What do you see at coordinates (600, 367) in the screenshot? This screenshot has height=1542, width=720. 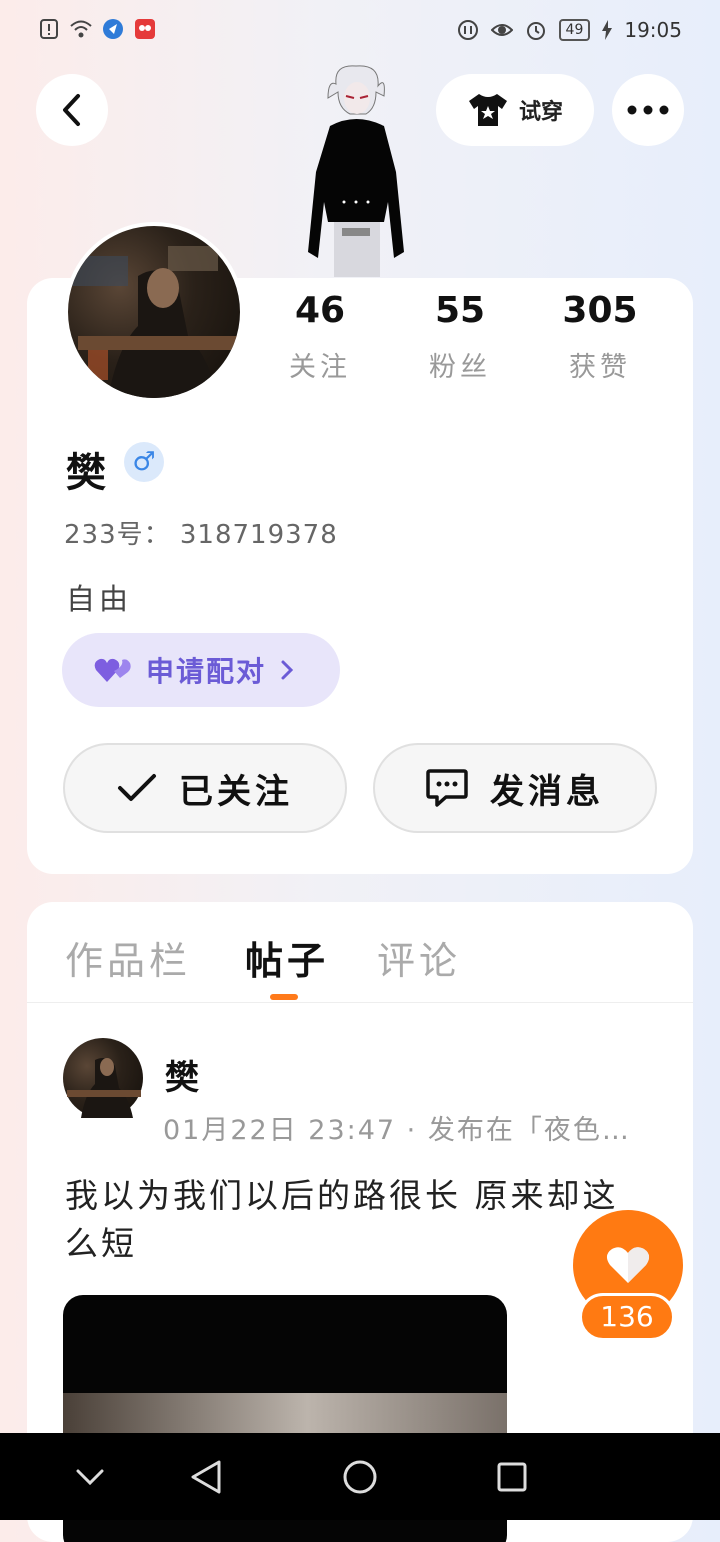 I see `stat-label: 获赞` at bounding box center [600, 367].